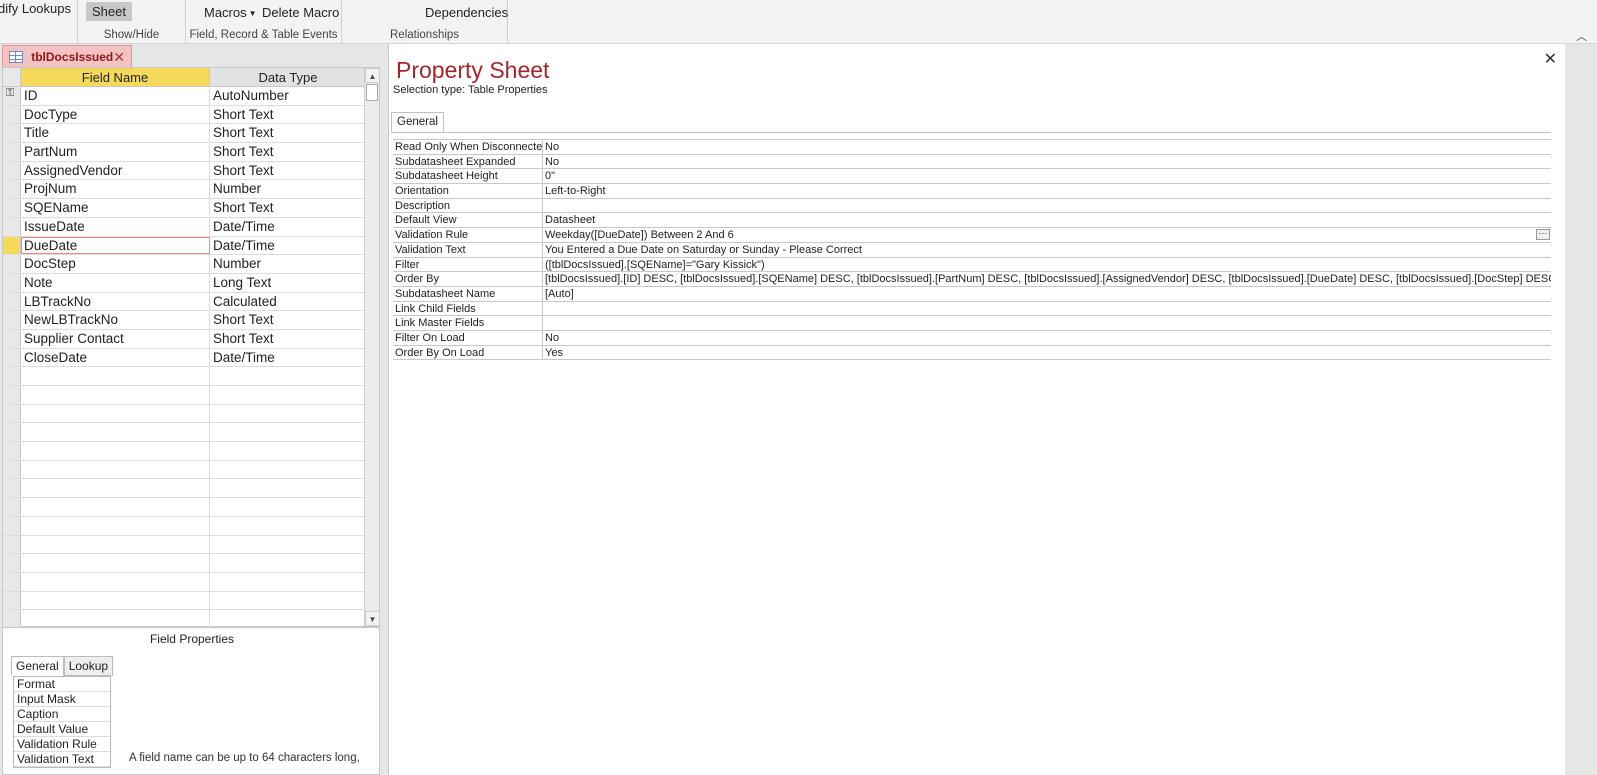 Image resolution: width=1597 pixels, height=775 pixels. I want to click on field-name-cell: LBTrackNo, so click(115, 301).